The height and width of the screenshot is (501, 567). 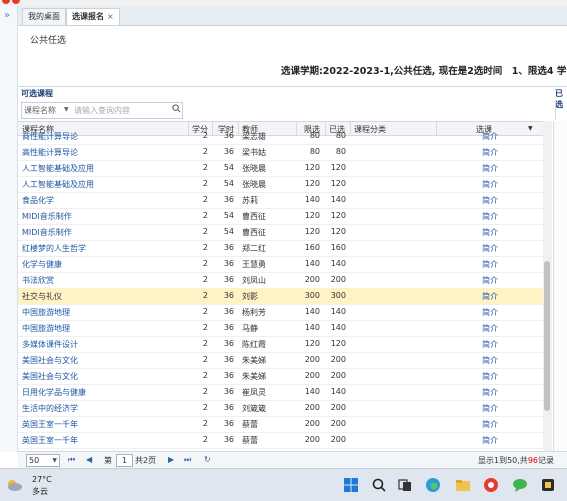 What do you see at coordinates (560, 286) in the screenshot?
I see `selected-courses-pane` at bounding box center [560, 286].